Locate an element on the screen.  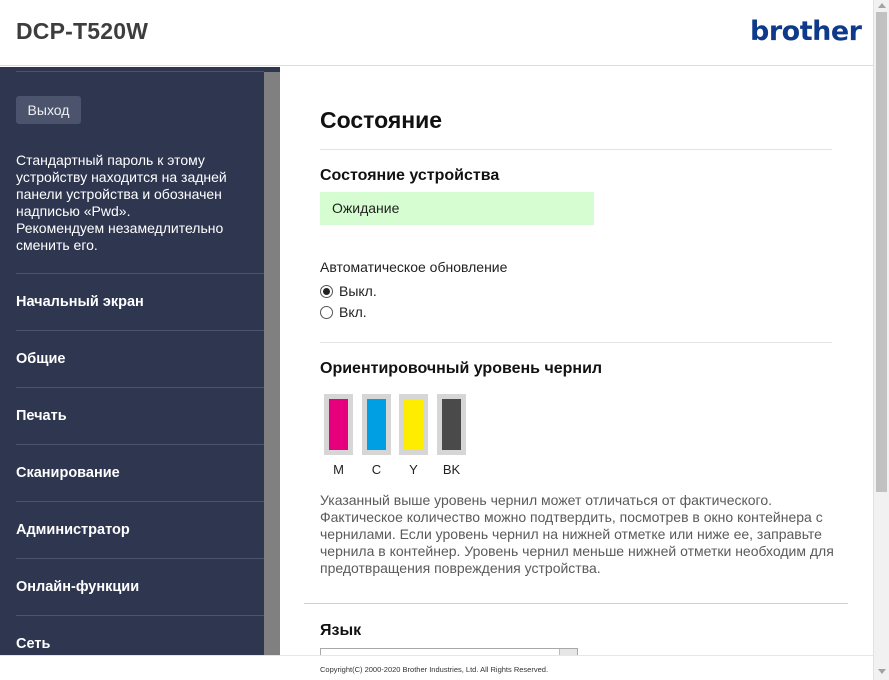
ink-cartridge-bk is located at coordinates (451, 424).